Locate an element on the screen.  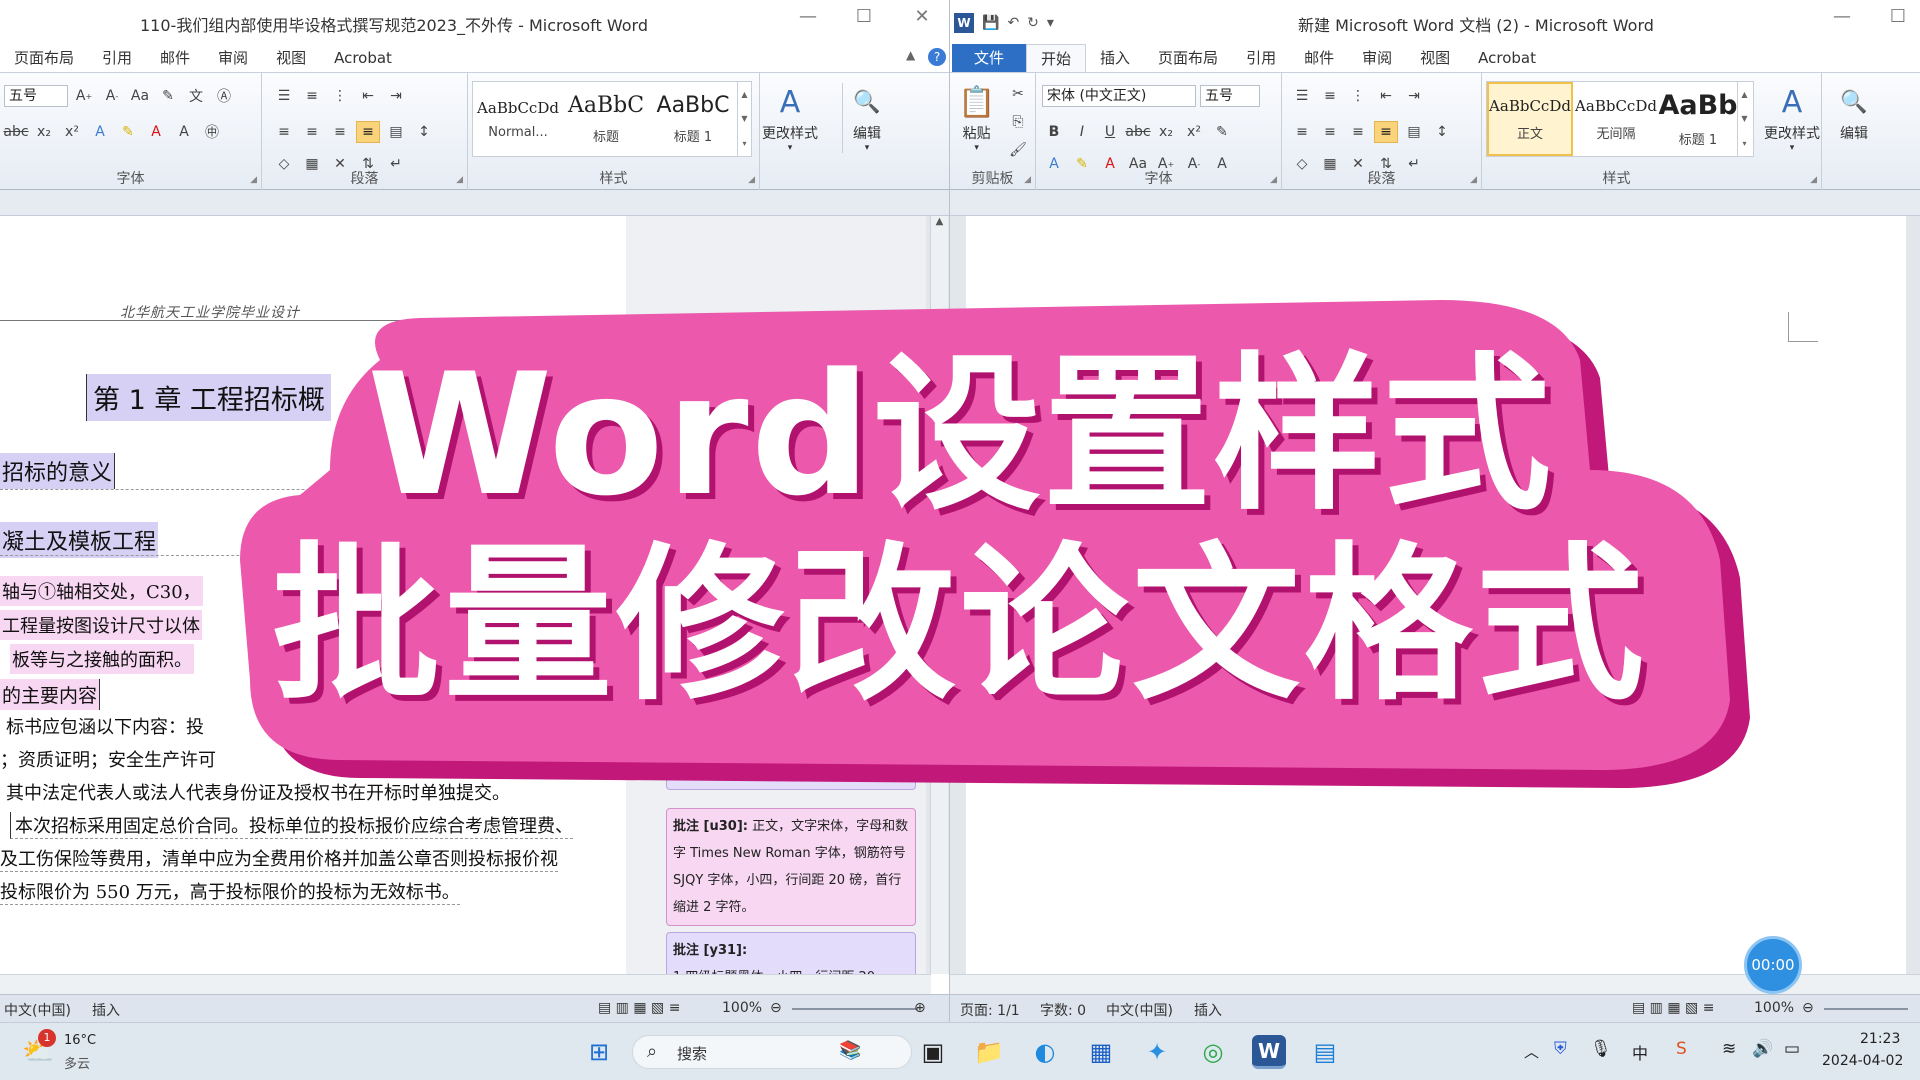
multilevel-list-icon: ⋮ is located at coordinates (1358, 96).